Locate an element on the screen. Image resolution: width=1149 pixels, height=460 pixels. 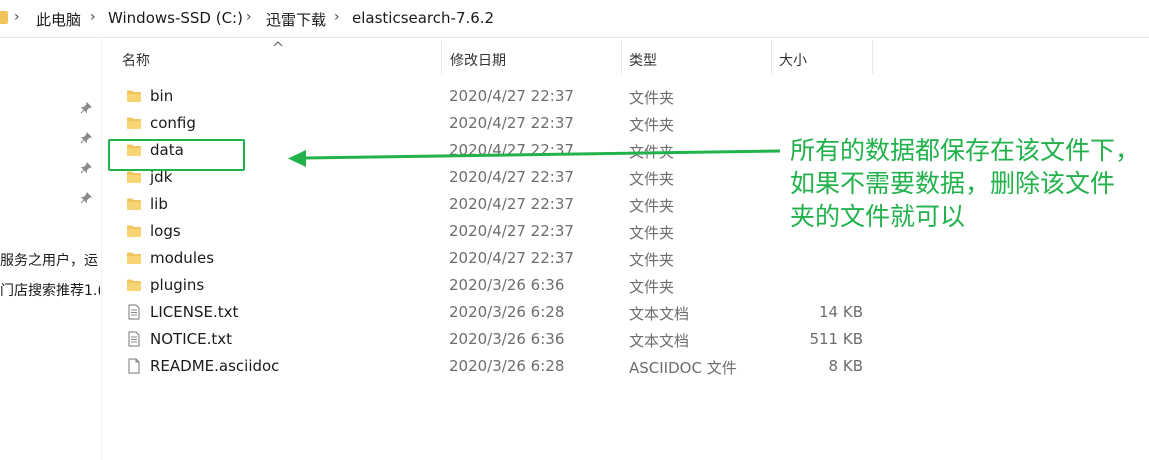
nav-item-quick-access: 门店搜索推荐1.( is located at coordinates (50, 290).